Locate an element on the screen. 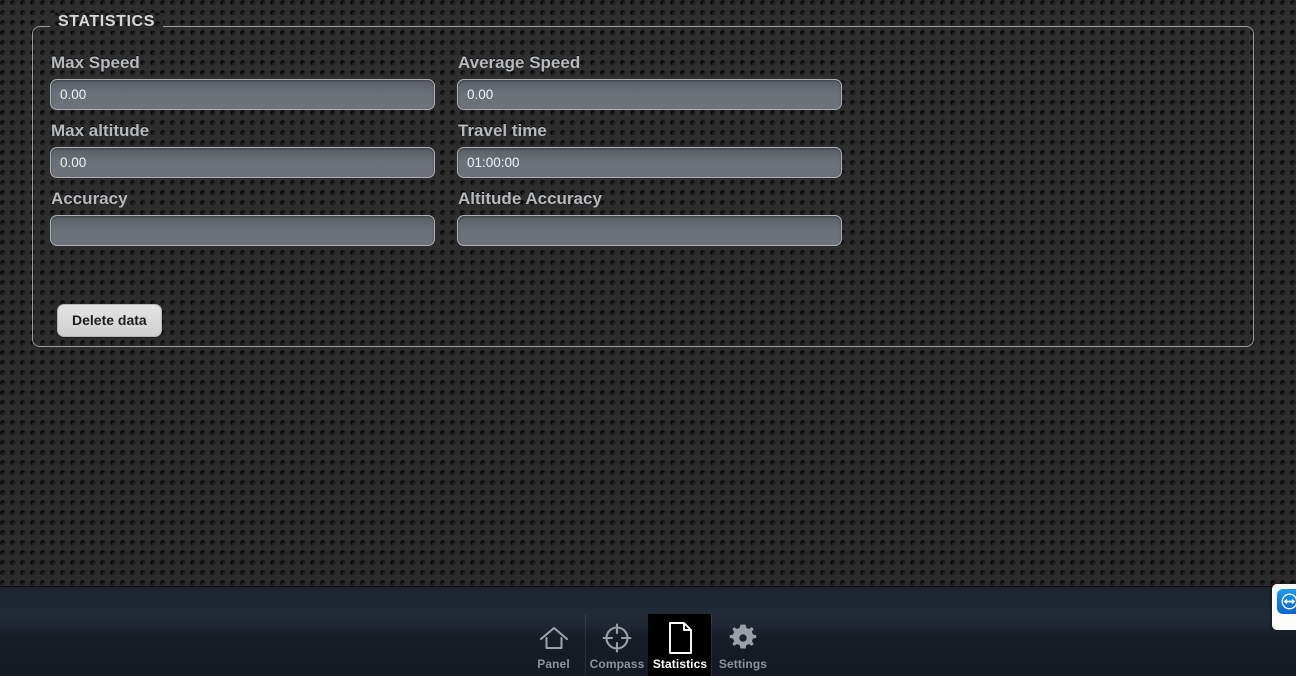 Image resolution: width=1296 pixels, height=676 pixels. label-average-speed: Average Speed is located at coordinates (519, 62).